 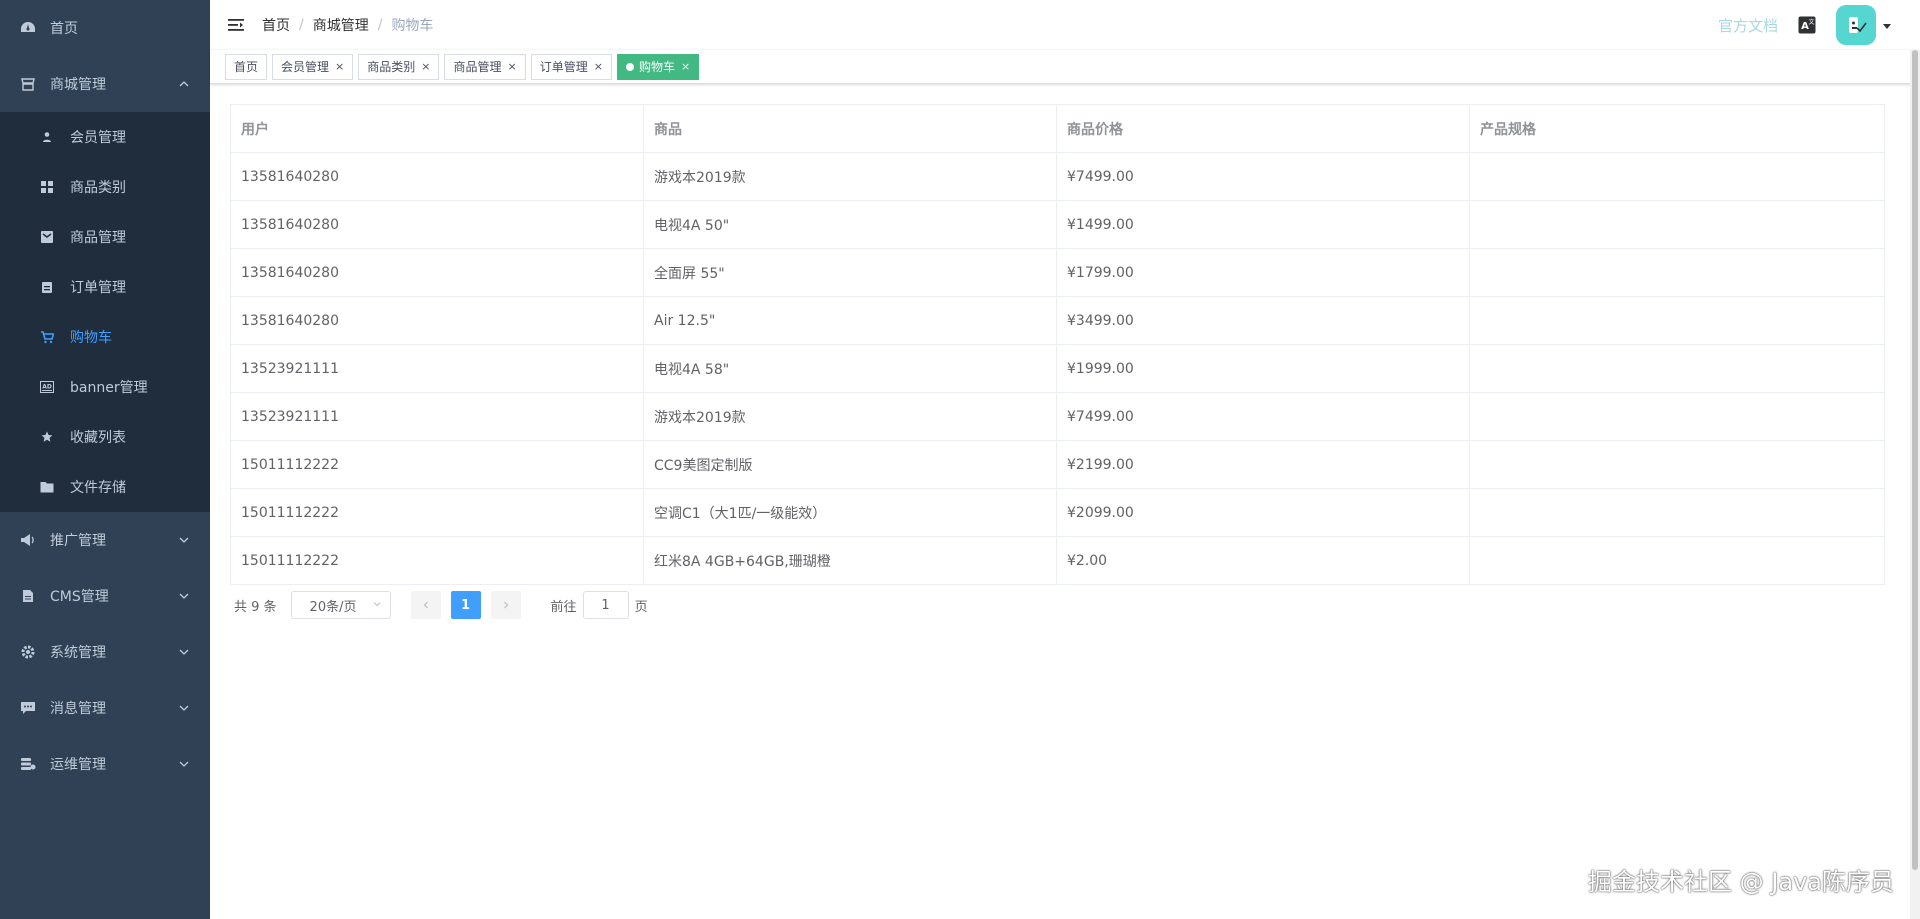 What do you see at coordinates (1887, 25) in the screenshot?
I see `caret-down-icon` at bounding box center [1887, 25].